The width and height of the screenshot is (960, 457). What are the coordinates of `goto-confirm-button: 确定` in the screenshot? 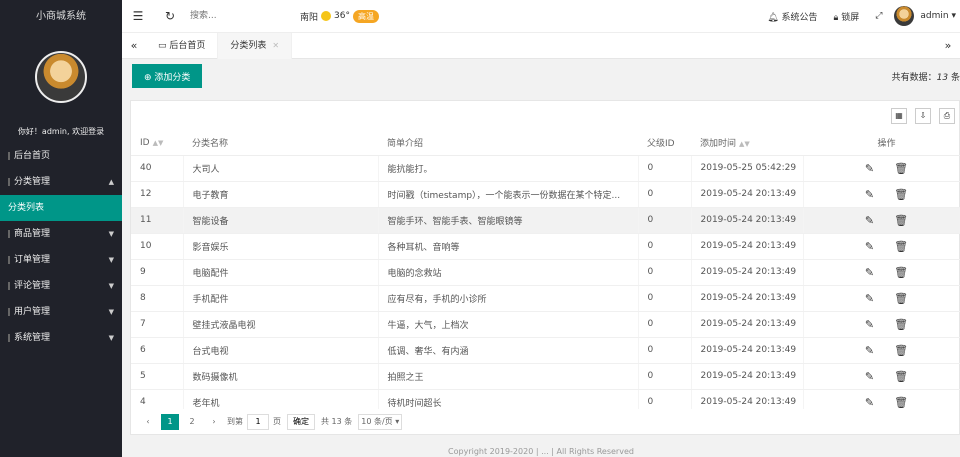 It's located at (301, 421).